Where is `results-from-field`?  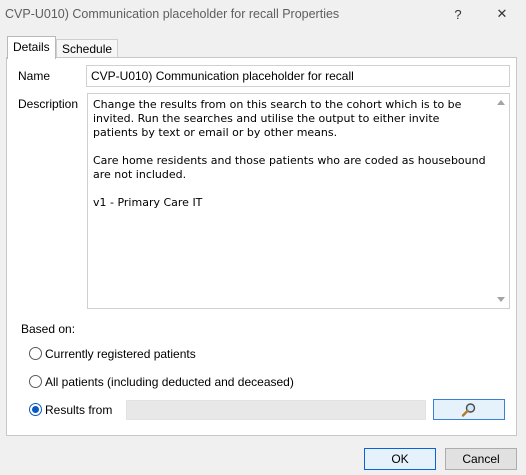 results-from-field is located at coordinates (276, 410).